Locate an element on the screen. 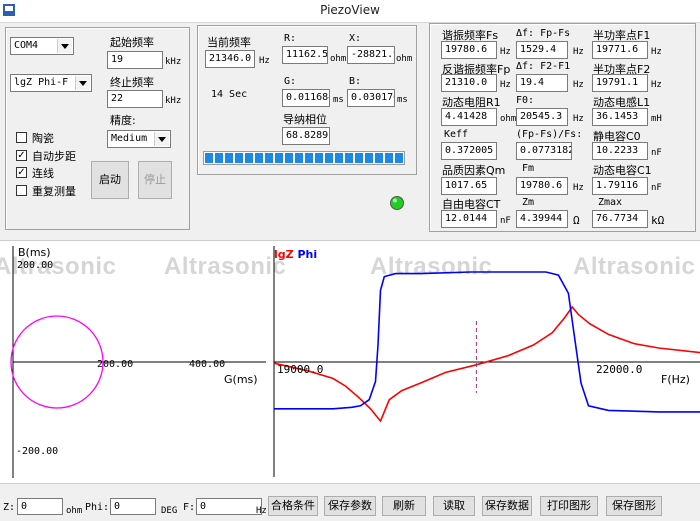 The width and height of the screenshot is (700, 521). zm-unit: Ω is located at coordinates (576, 220).